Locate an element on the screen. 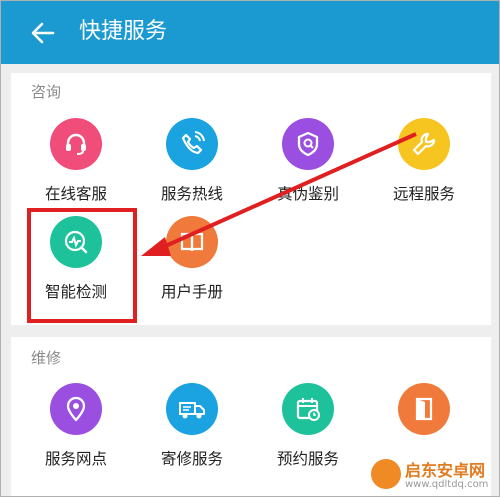 The width and height of the screenshot is (500, 497). service-online-chat: 在线客服 is located at coordinates (76, 161).